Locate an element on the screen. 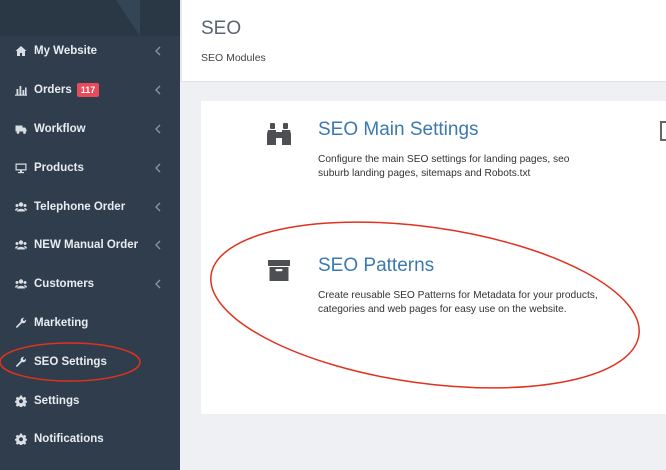 This screenshot has height=470, width=666. sidebar-item-label: Marketing is located at coordinates (61, 322).